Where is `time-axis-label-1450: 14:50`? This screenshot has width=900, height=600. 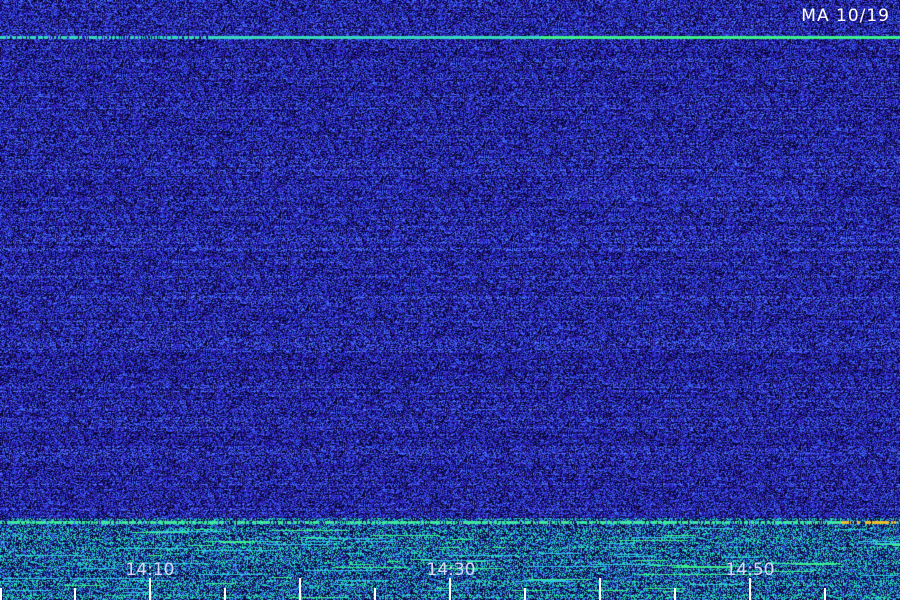
time-axis-label-1450: 14:50 is located at coordinates (750, 570).